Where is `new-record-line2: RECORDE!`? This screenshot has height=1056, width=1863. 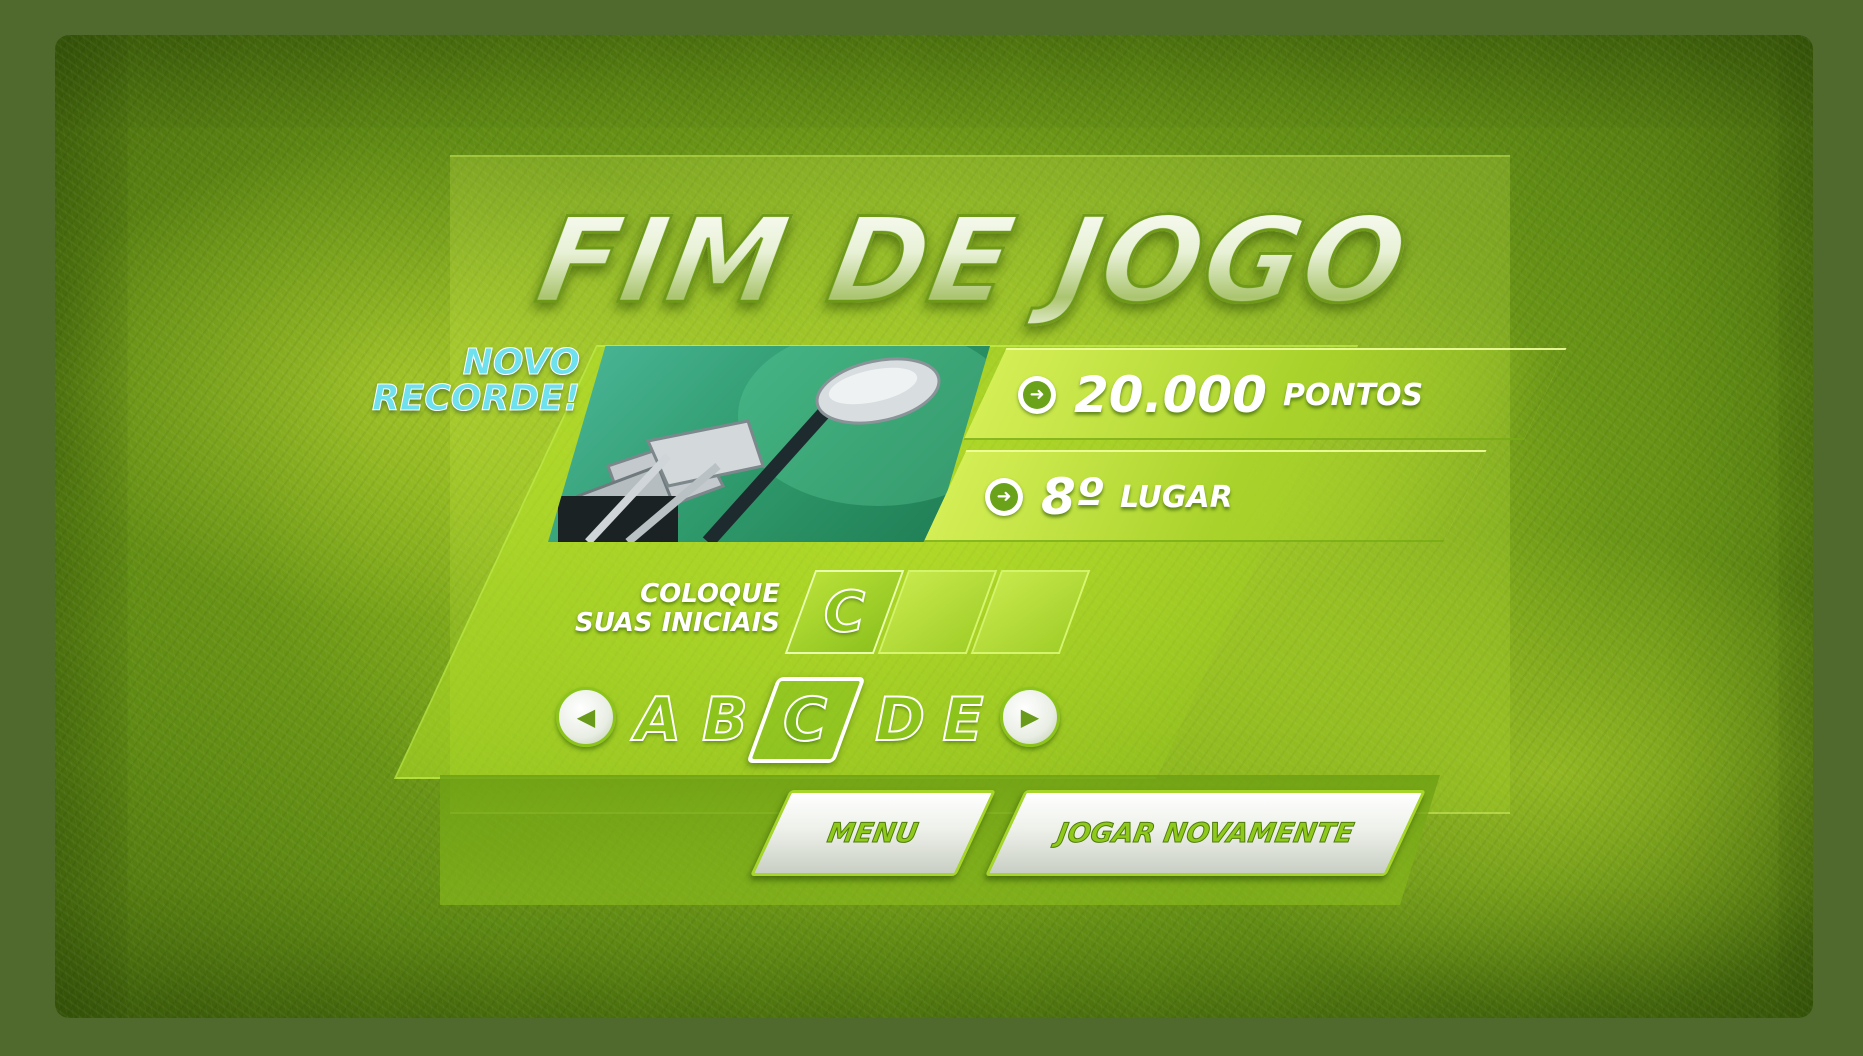 new-record-line2: RECORDE! is located at coordinates (476, 398).